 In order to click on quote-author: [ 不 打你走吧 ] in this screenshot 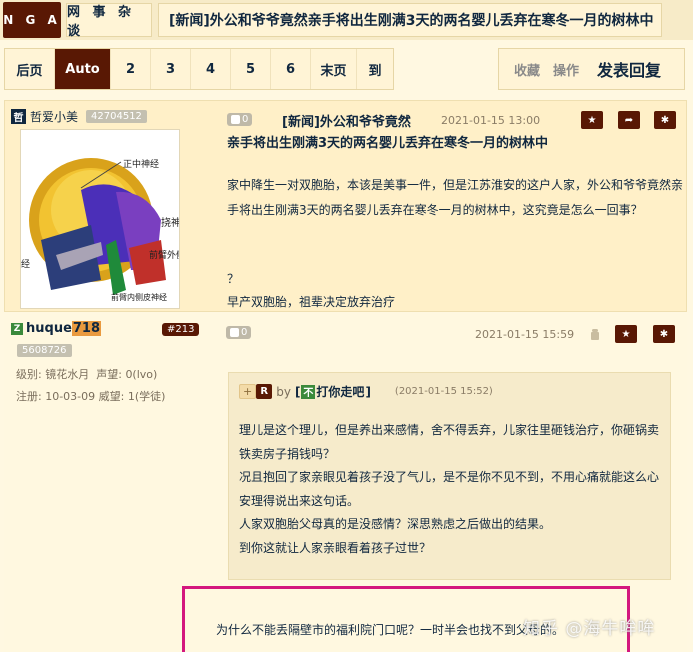, I will do `click(333, 391)`.